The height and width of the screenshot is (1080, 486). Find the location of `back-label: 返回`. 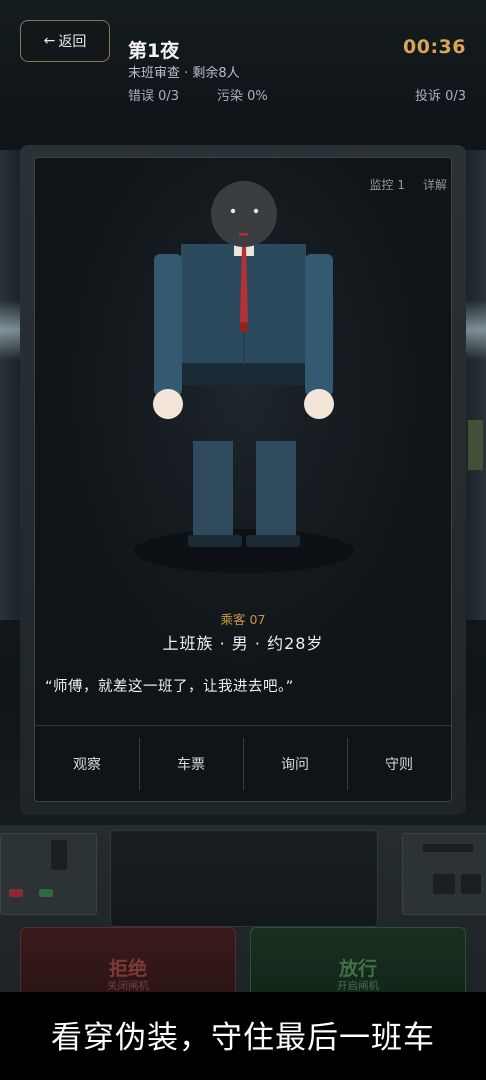

back-label: 返回 is located at coordinates (72, 42).